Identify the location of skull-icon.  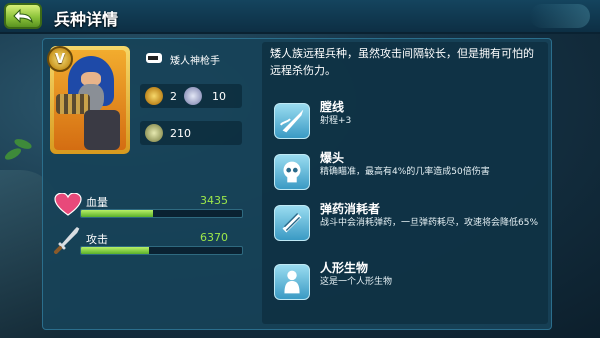
(292, 172).